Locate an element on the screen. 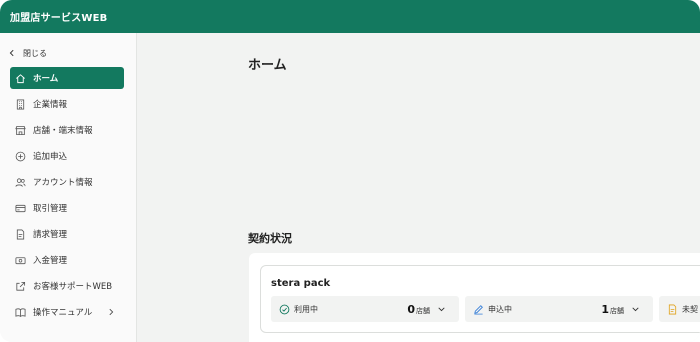 This screenshot has width=700, height=342. sidebar-item-manual: 操作マニュアル is located at coordinates (67, 312).